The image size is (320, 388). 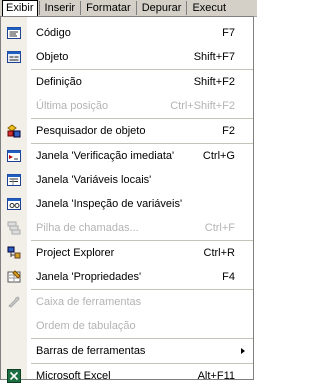 What do you see at coordinates (105, 156) in the screenshot?
I see `menu-item-label: Janela 'Verificação imediata'` at bounding box center [105, 156].